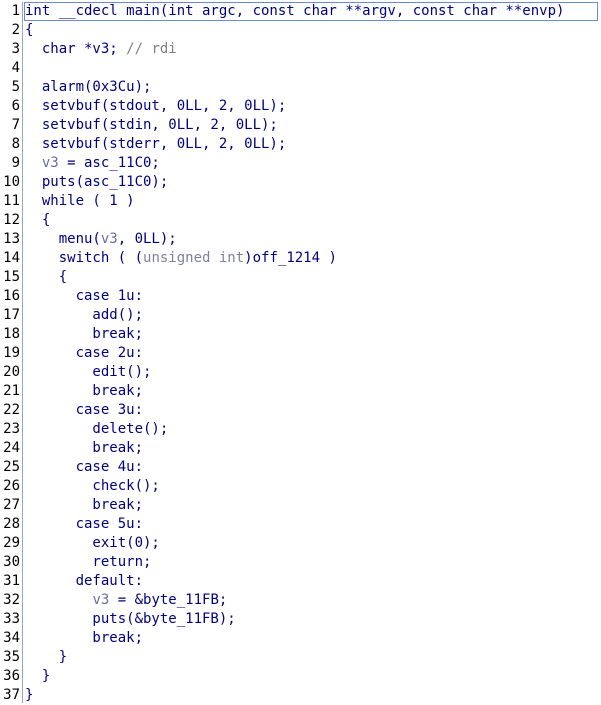 This screenshot has width=601, height=705. Describe the element at coordinates (300, 334) in the screenshot. I see `code-line: 18 break;` at that location.